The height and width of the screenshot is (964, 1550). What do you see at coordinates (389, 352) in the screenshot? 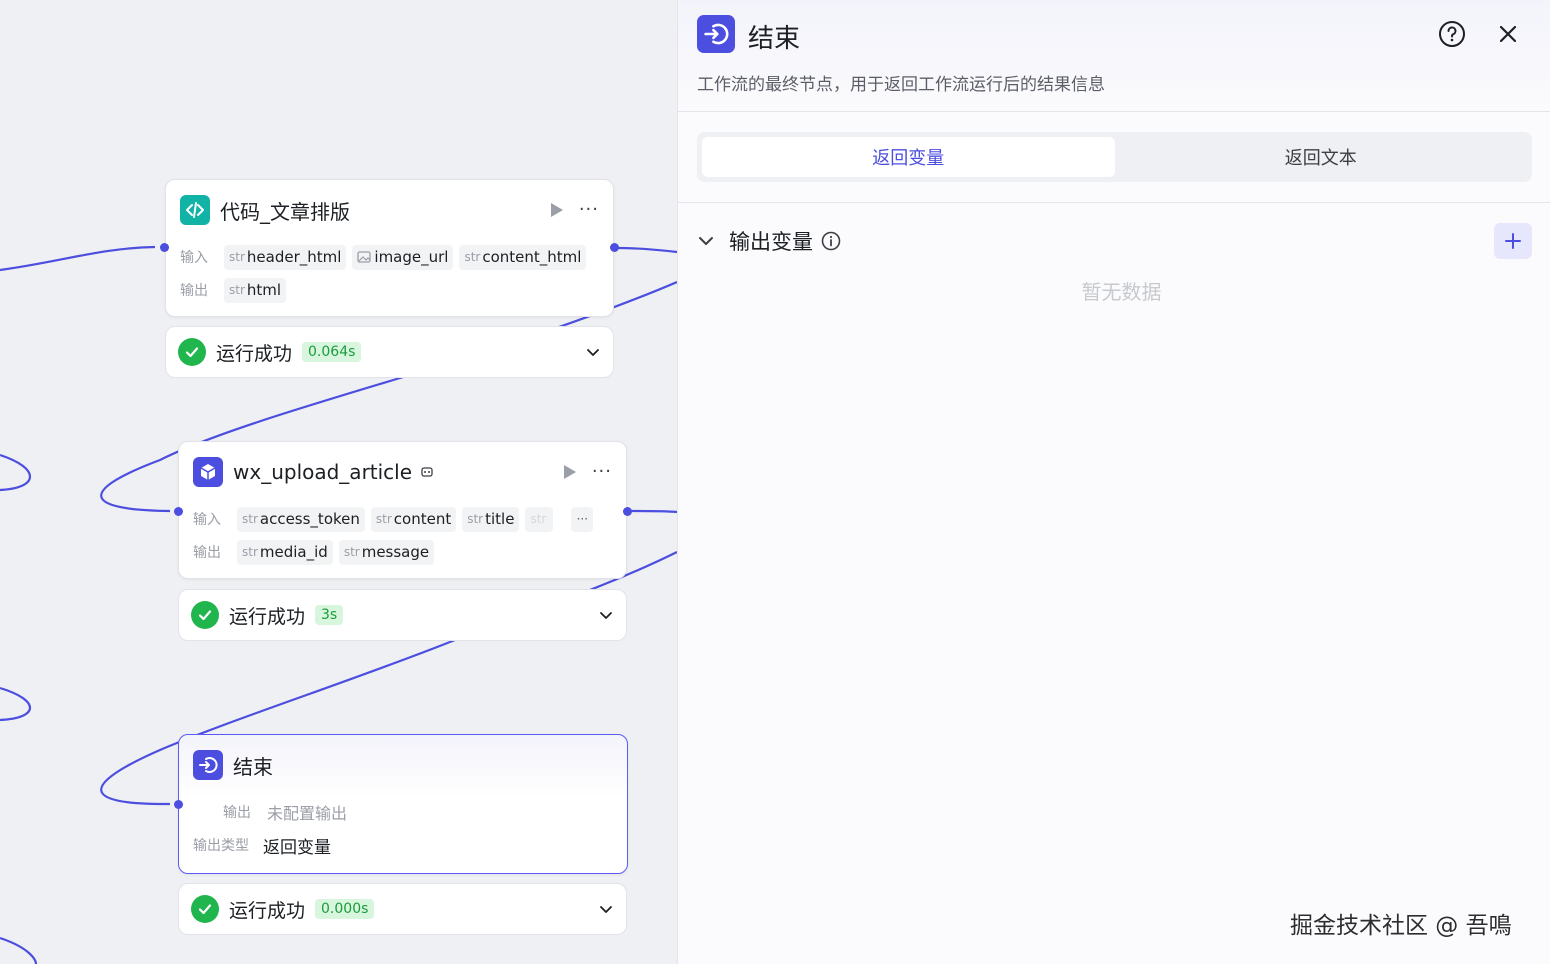
I see `code-node-status: 运行成功 0.064s` at bounding box center [389, 352].